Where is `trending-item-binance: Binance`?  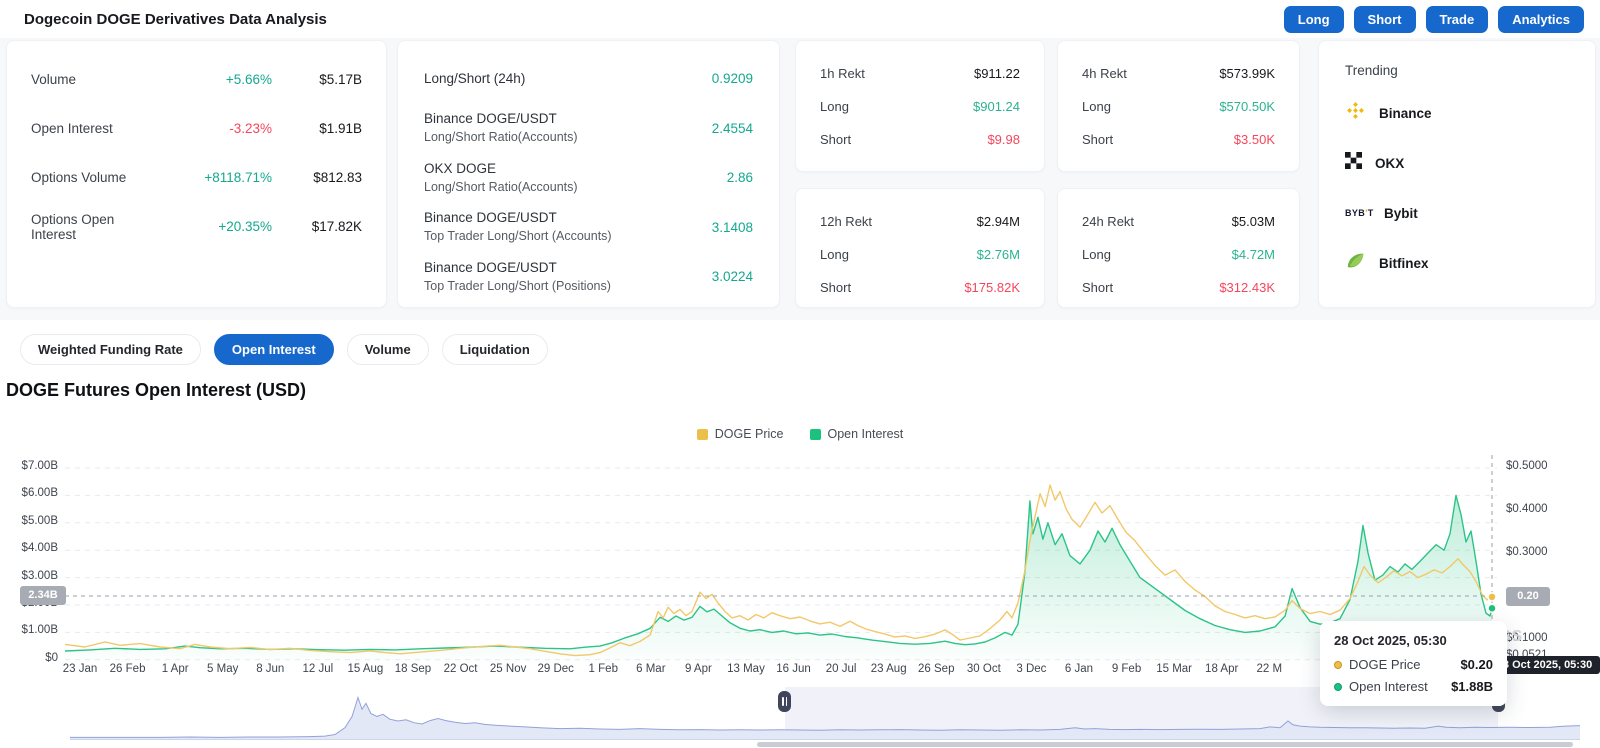 trending-item-binance: Binance is located at coordinates (1457, 113).